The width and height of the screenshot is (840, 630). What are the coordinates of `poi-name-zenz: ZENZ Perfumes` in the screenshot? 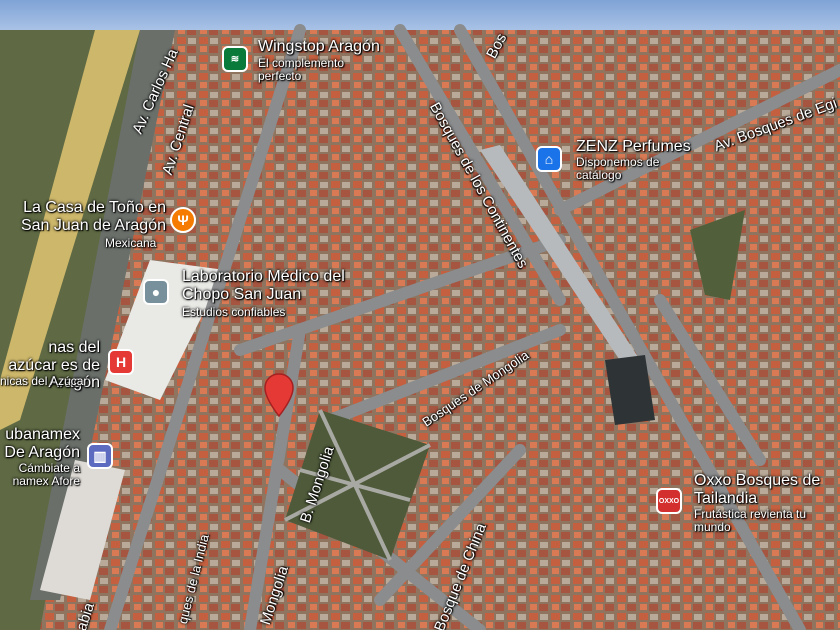 It's located at (633, 147).